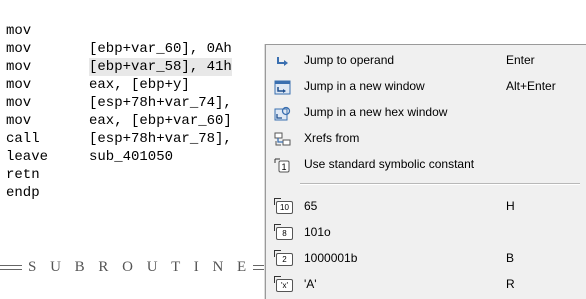 The image size is (586, 299). Describe the element at coordinates (349, 60) in the screenshot. I see `menu-item-label: Jump to operand` at that location.